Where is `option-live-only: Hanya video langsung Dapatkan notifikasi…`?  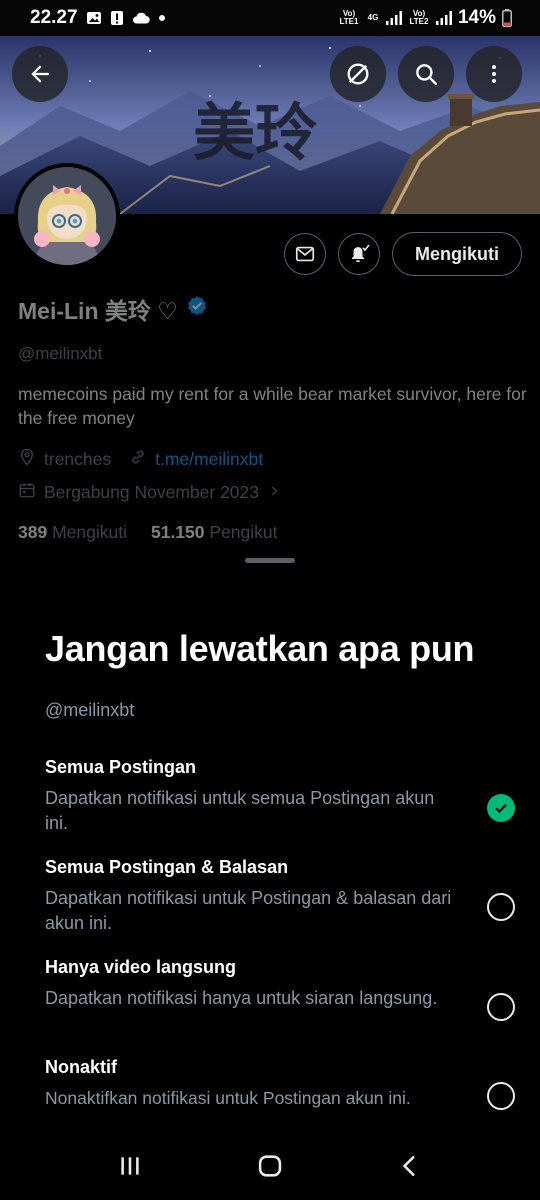
option-live-only: Hanya video langsung Dapatkan notifikasi… is located at coordinates (280, 989).